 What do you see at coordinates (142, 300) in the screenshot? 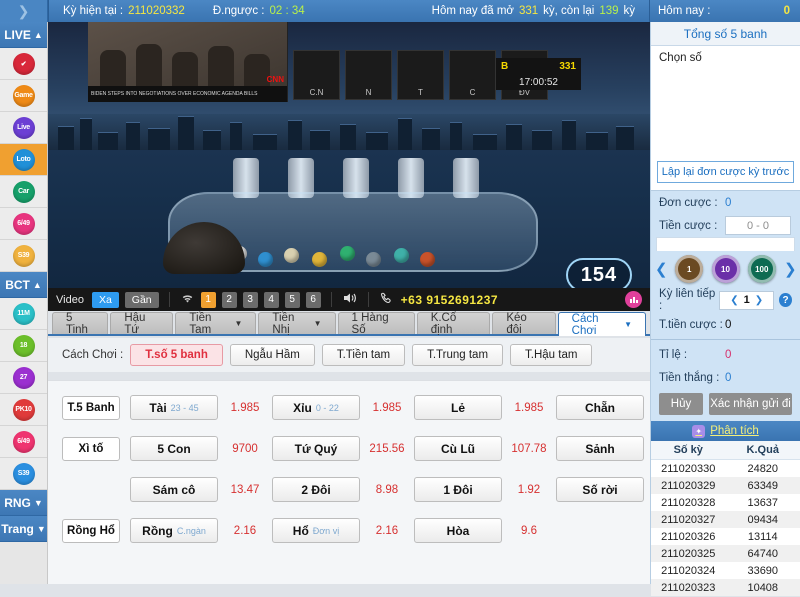
I see `video-quality-near-button: Gần` at bounding box center [142, 300].